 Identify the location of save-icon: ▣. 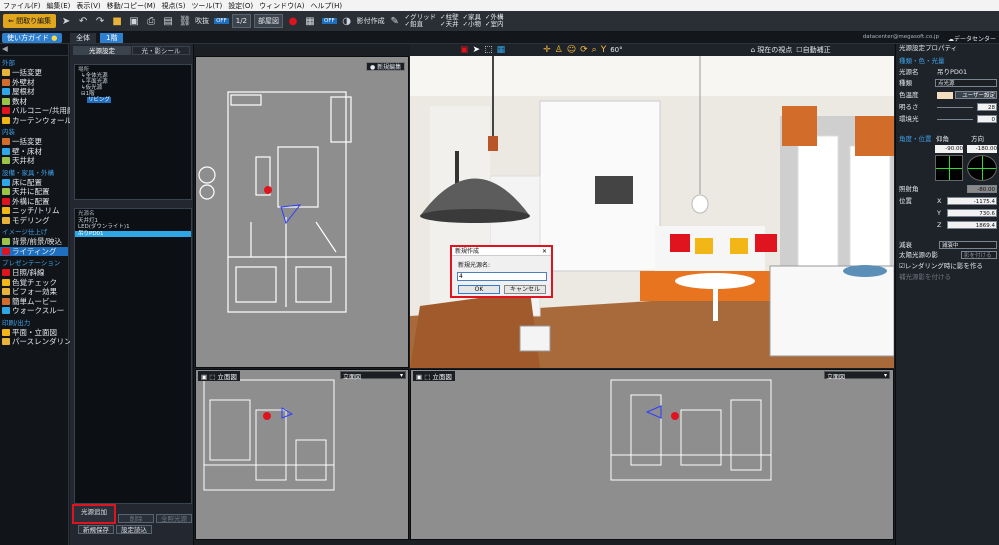
(134, 21).